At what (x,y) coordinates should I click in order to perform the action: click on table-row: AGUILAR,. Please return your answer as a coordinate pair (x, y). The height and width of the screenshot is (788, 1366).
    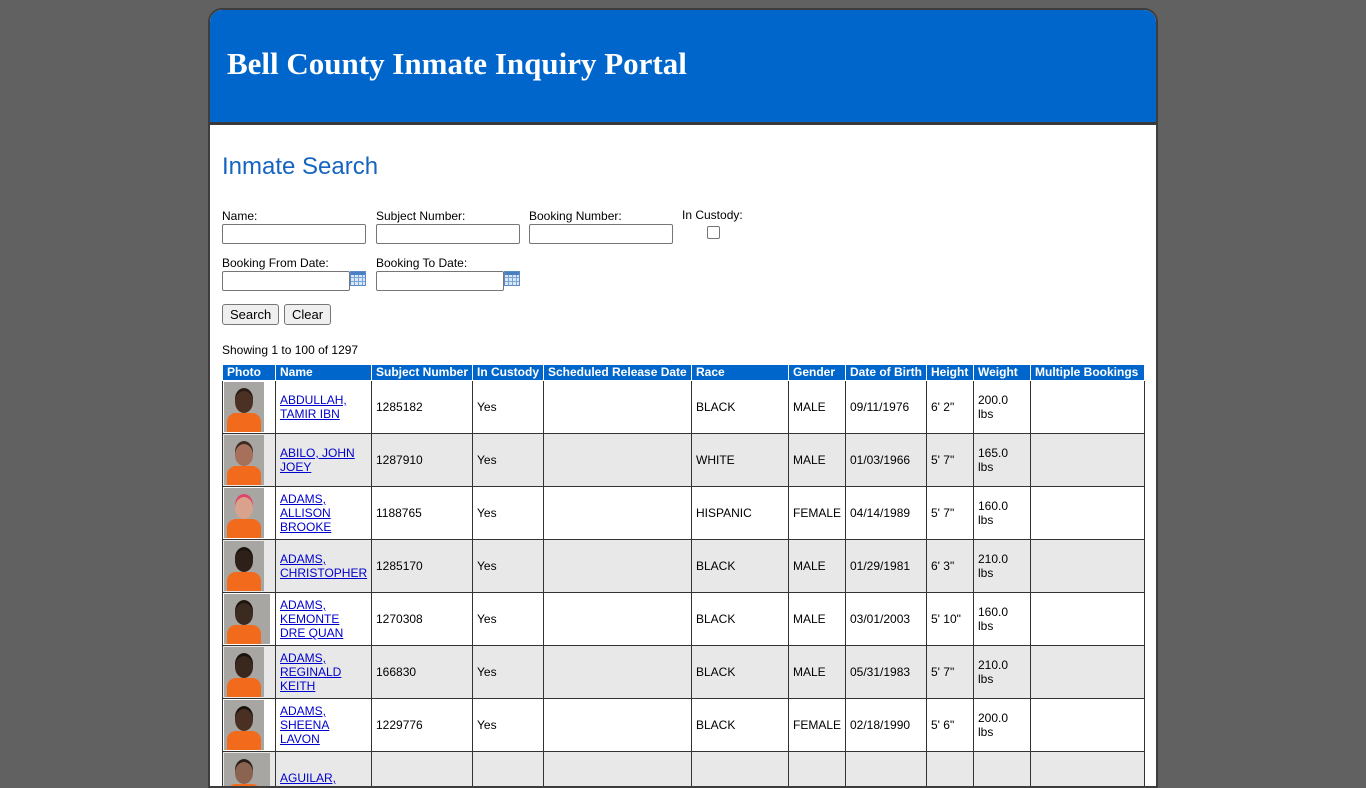
    Looking at the image, I should click on (684, 770).